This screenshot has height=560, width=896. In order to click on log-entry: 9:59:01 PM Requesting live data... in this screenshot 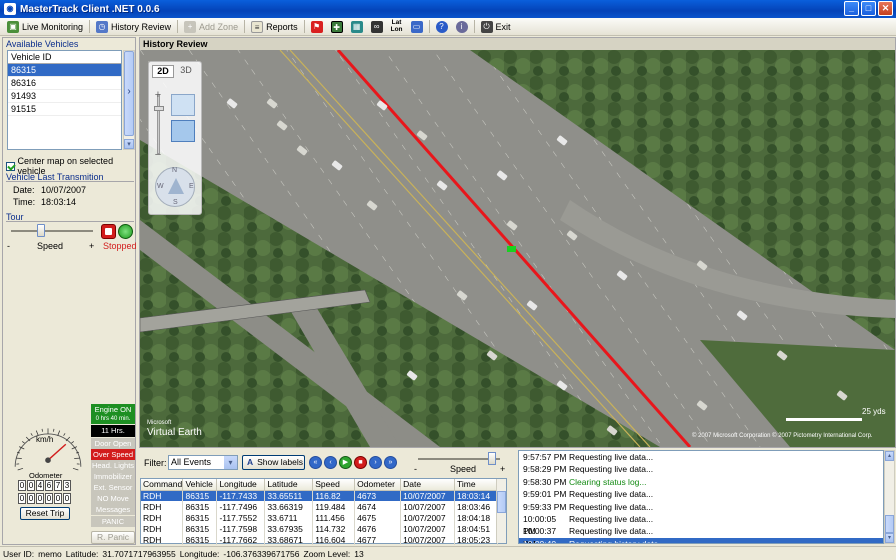, I will do `click(701, 494)`.